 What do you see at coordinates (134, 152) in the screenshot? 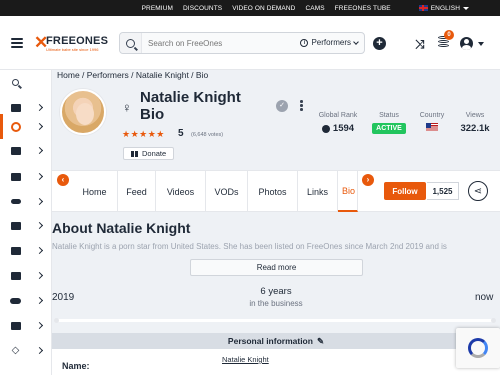
I see `gift-icon` at bounding box center [134, 152].